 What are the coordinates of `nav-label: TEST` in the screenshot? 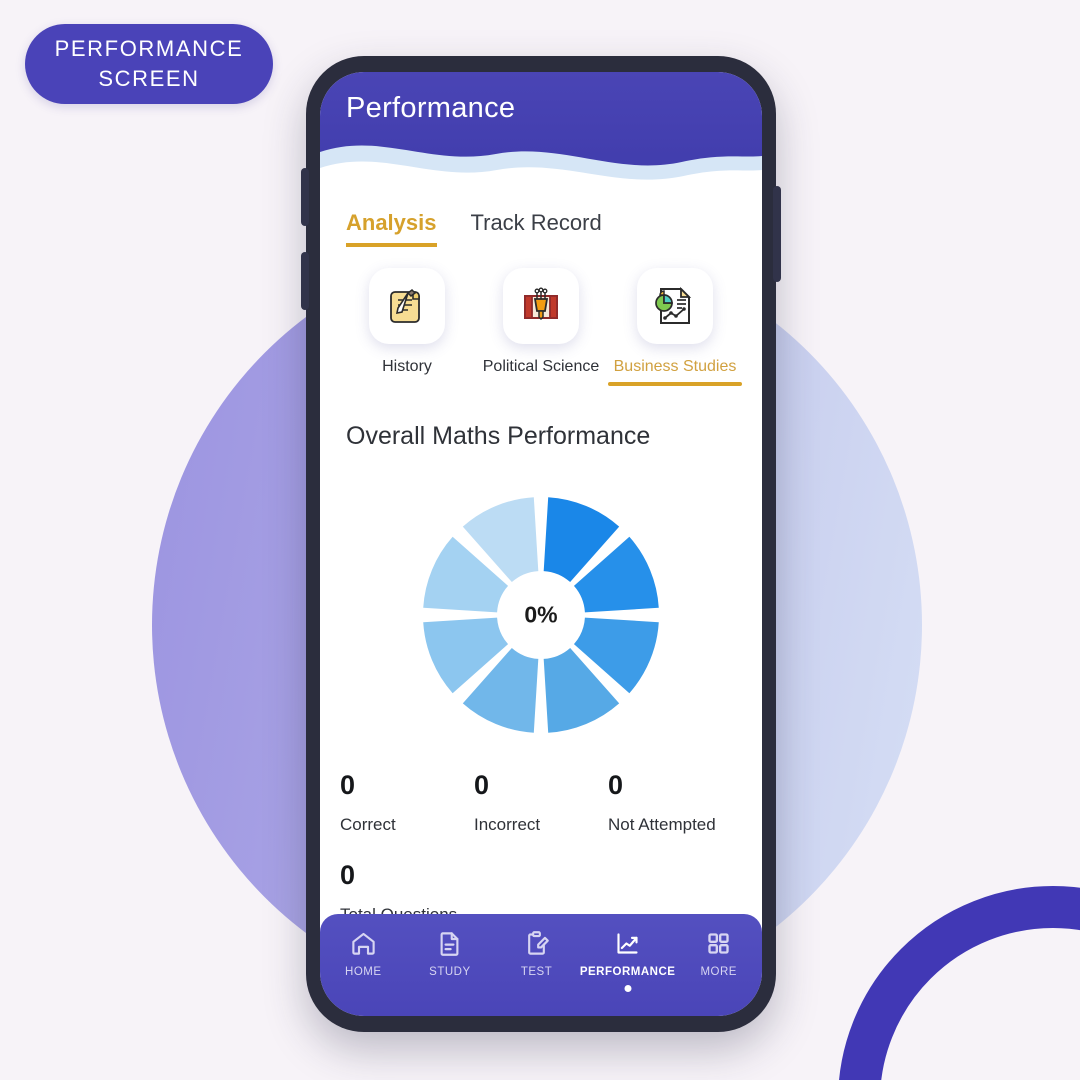 It's located at (536, 972).